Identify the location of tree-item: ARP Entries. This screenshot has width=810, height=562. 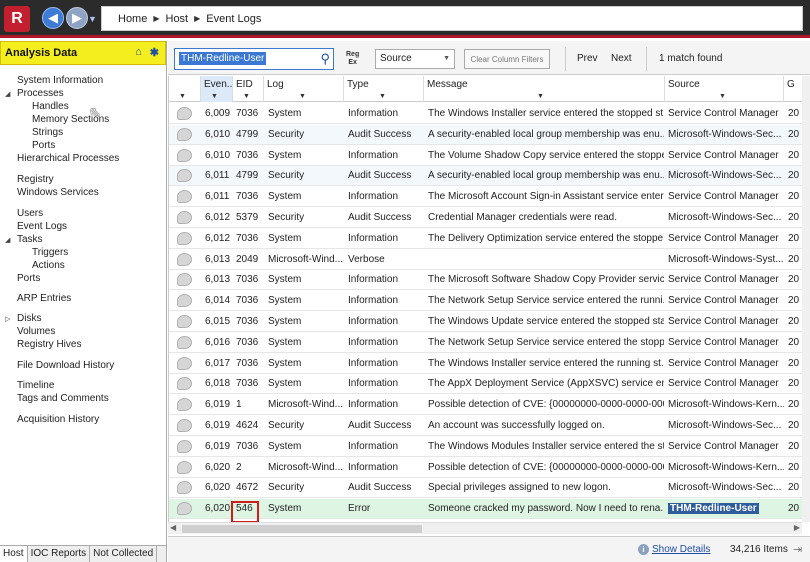
(44, 298).